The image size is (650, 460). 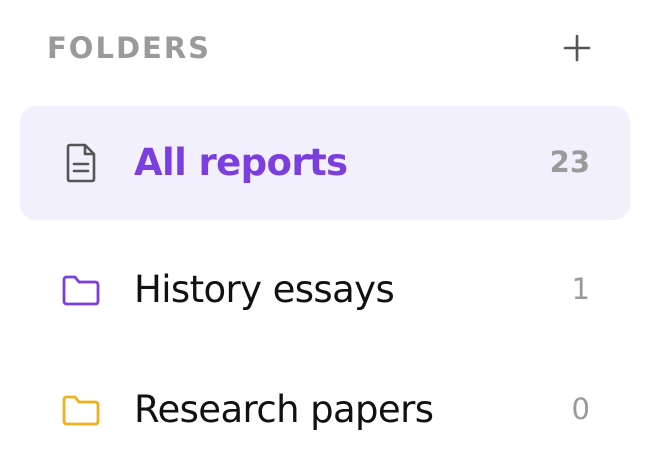 I want to click on add-folder-button, so click(x=577, y=48).